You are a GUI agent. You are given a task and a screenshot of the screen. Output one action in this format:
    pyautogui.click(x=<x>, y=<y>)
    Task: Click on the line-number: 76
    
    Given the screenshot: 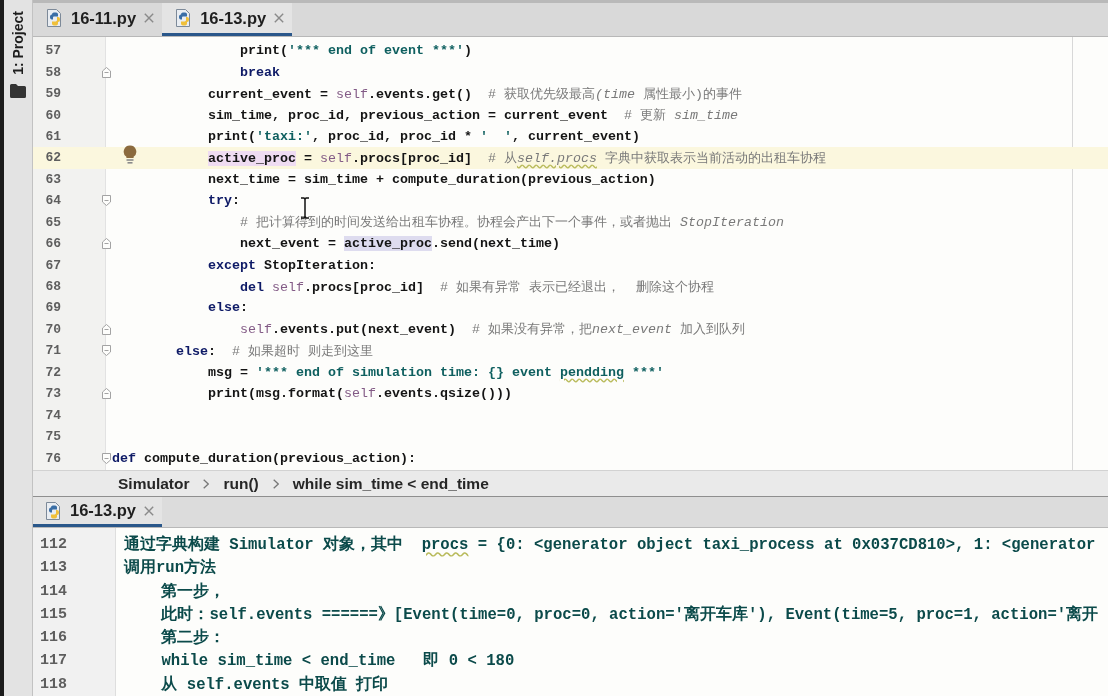 What is the action you would take?
    pyautogui.click(x=52, y=458)
    